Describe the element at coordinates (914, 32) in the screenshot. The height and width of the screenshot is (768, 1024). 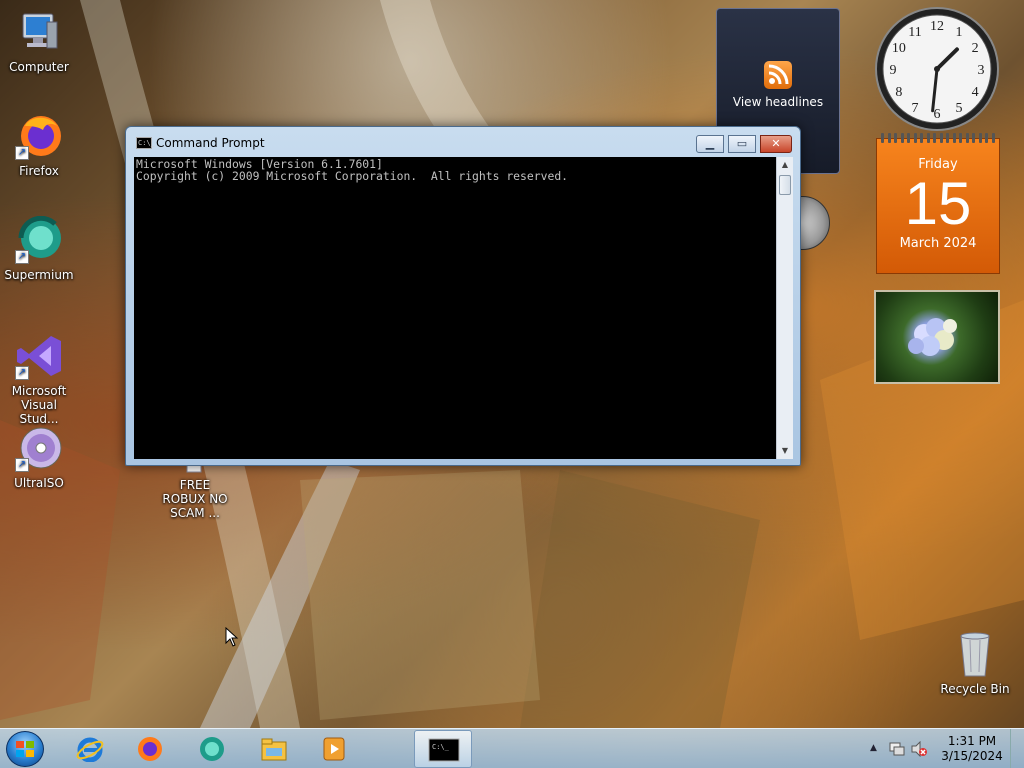
I see `clock-numeral: 11` at that location.